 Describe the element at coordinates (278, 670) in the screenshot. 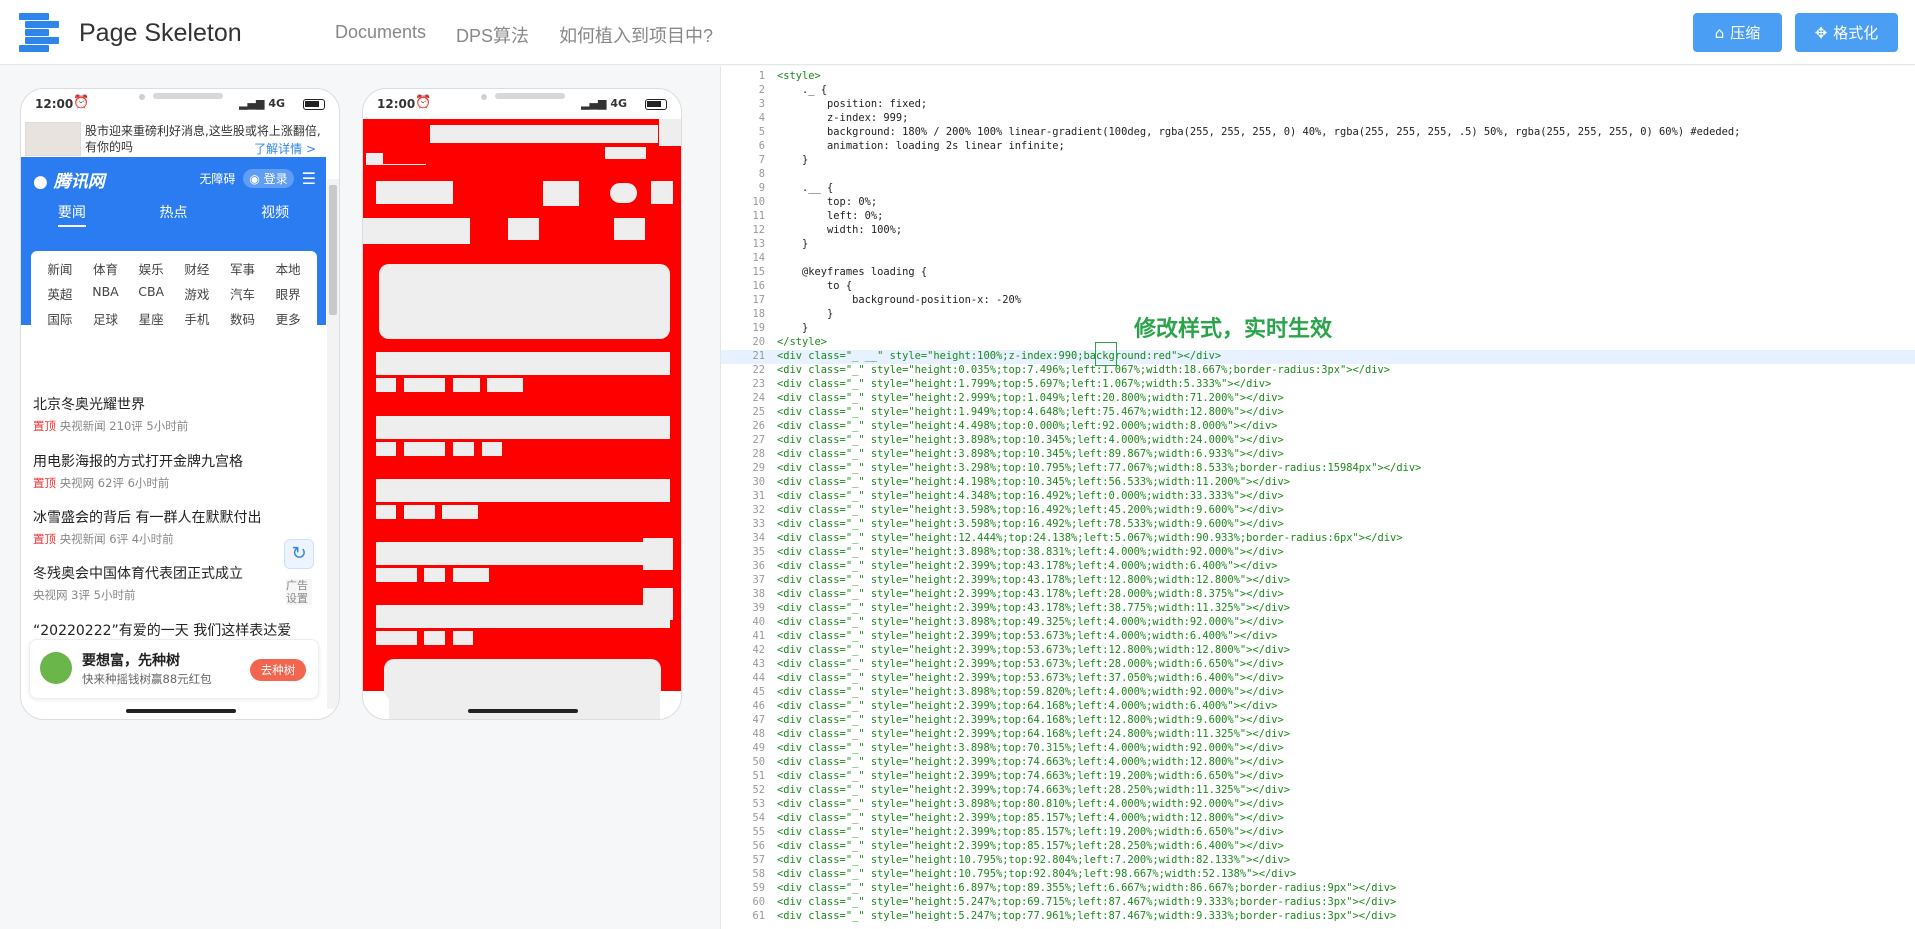

I see `plant-tree-button: 去种树` at that location.